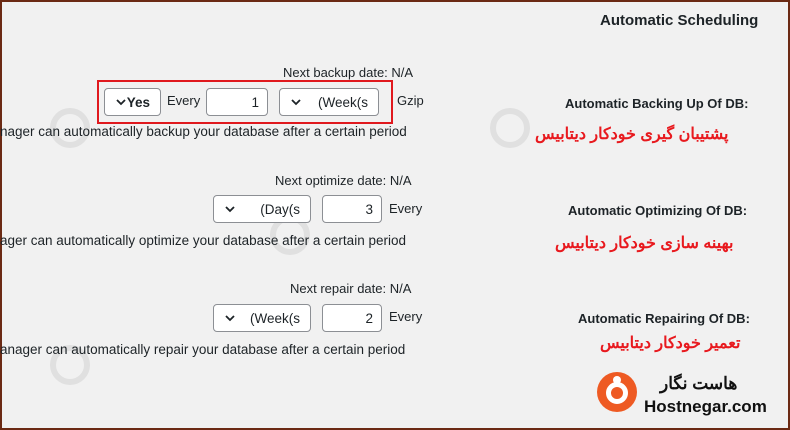 Image resolution: width=790 pixels, height=430 pixels. I want to click on optimize-interval-value: 3, so click(369, 209).